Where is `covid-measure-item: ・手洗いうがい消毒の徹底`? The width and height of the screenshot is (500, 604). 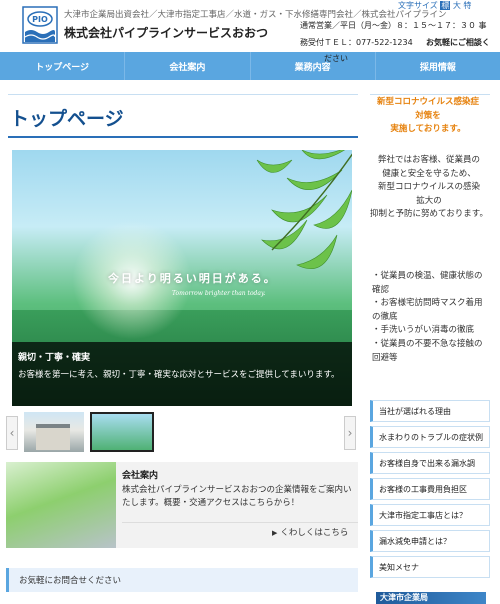
covid-measure-item: ・手洗いうがい消毒の徹底 is located at coordinates (423, 330).